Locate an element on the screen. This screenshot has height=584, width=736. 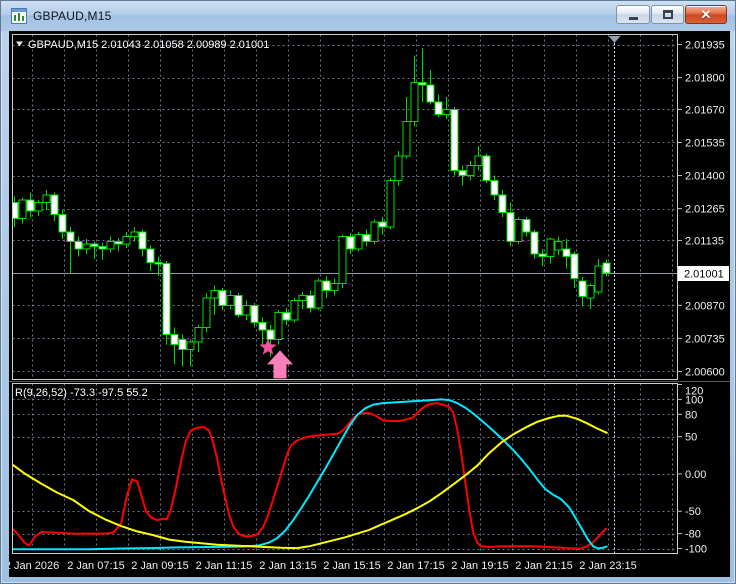
close-icon: ✕ is located at coordinates (706, 14).